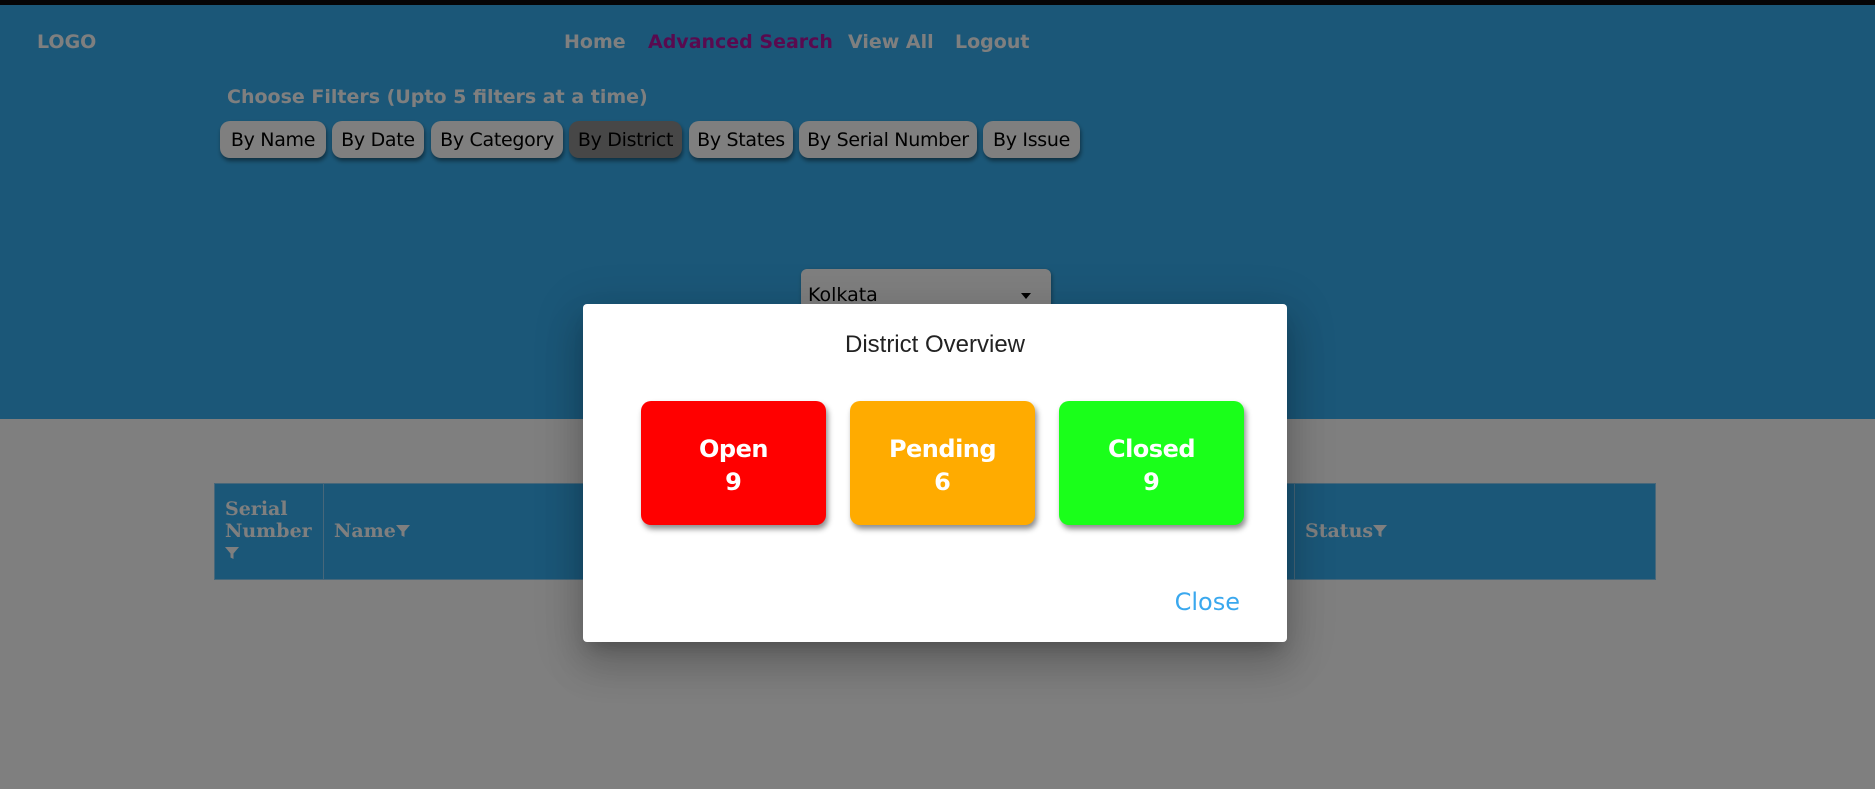 This screenshot has width=1875, height=789. What do you see at coordinates (1207, 602) in the screenshot?
I see `close-button: Close` at bounding box center [1207, 602].